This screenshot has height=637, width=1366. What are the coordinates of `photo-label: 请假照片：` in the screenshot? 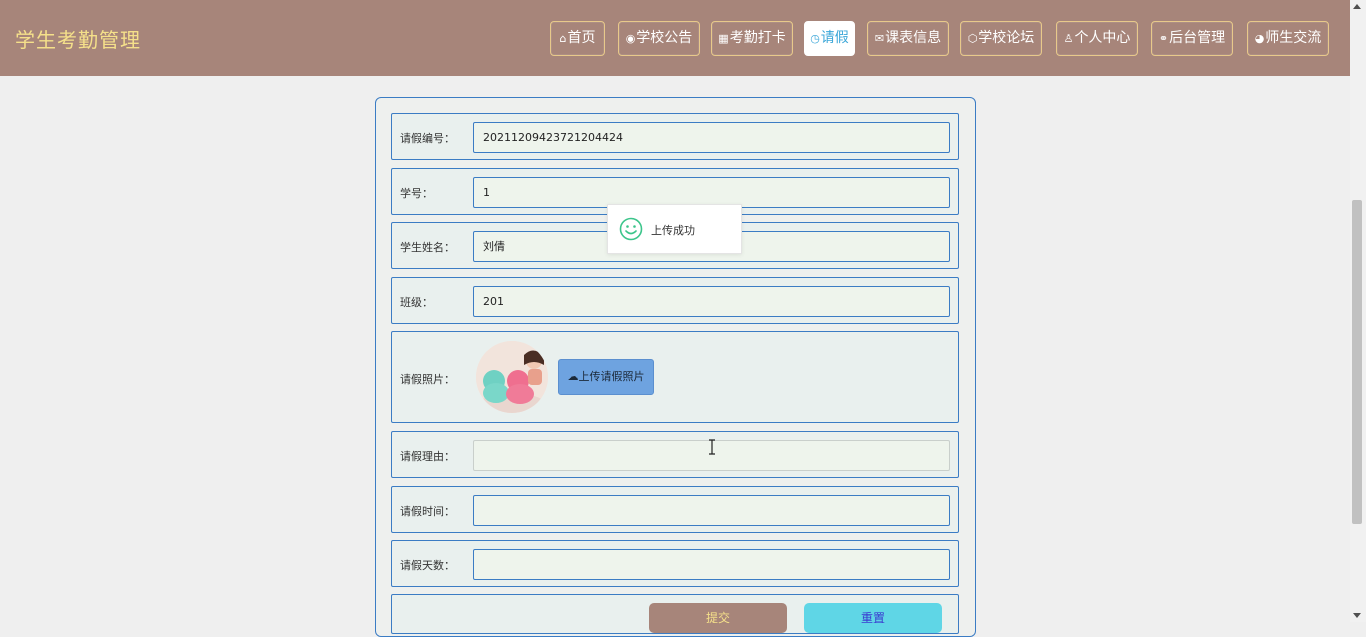 It's located at (427, 379).